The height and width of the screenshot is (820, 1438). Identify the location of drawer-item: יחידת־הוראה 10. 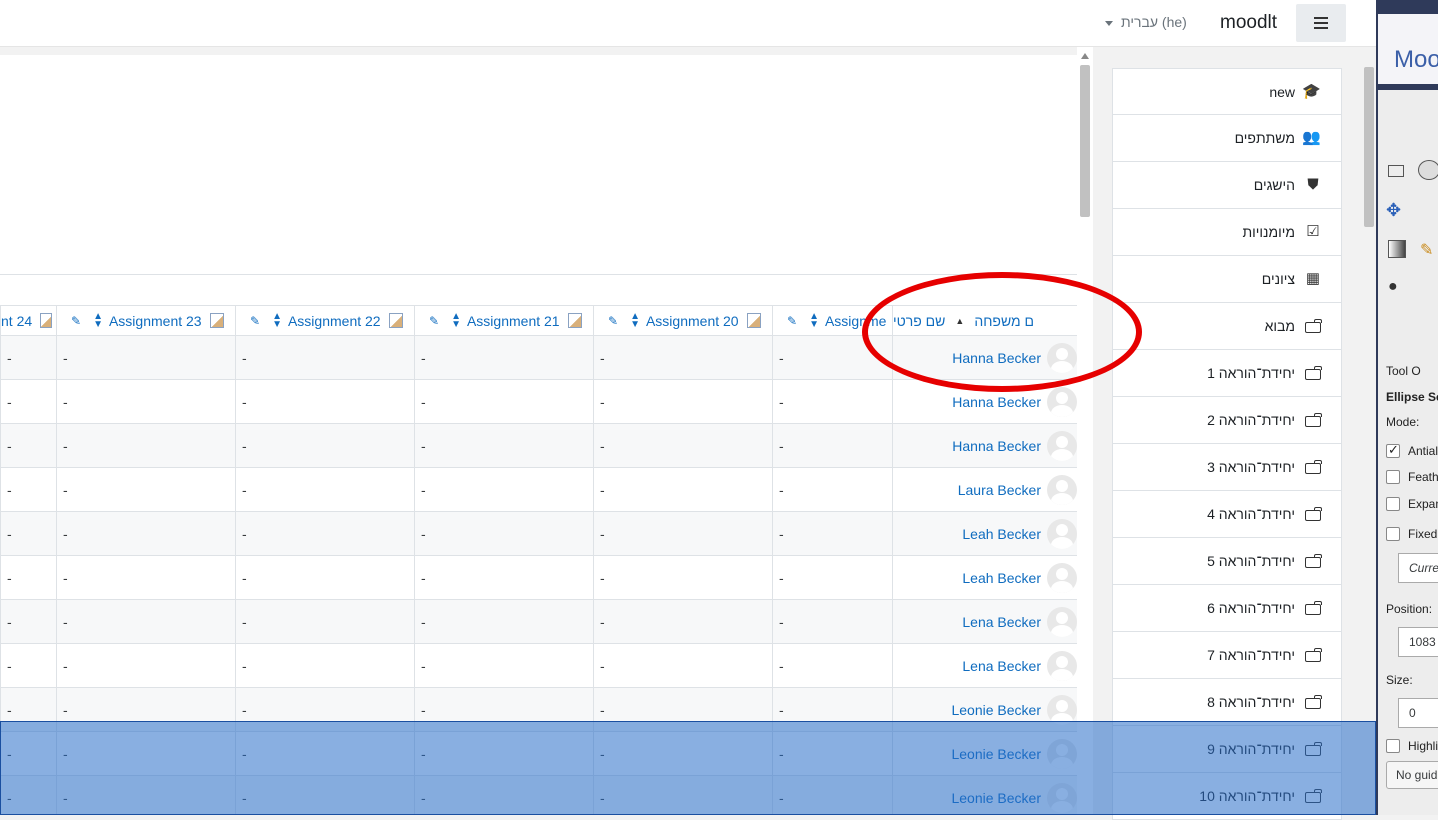
(1227, 796).